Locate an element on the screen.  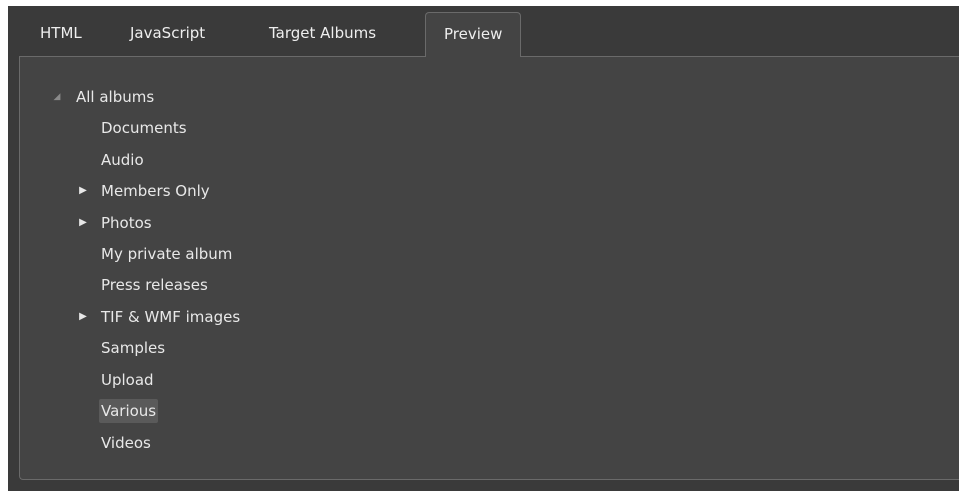
tree-item-label: Samples is located at coordinates (133, 348).